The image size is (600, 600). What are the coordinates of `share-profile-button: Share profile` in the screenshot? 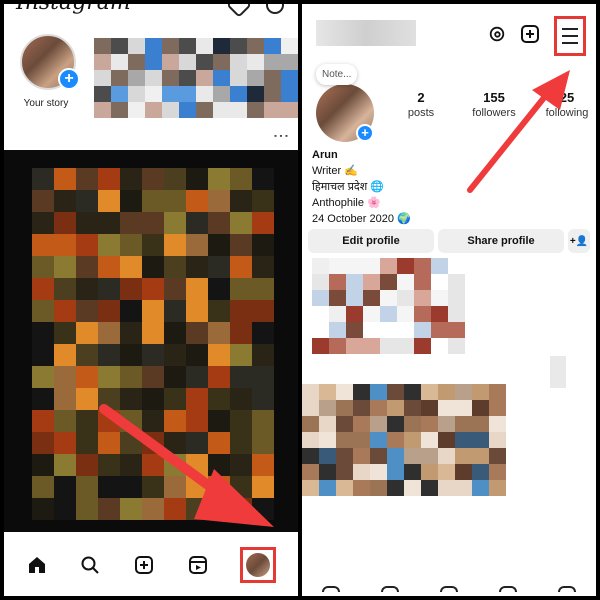 It's located at (501, 241).